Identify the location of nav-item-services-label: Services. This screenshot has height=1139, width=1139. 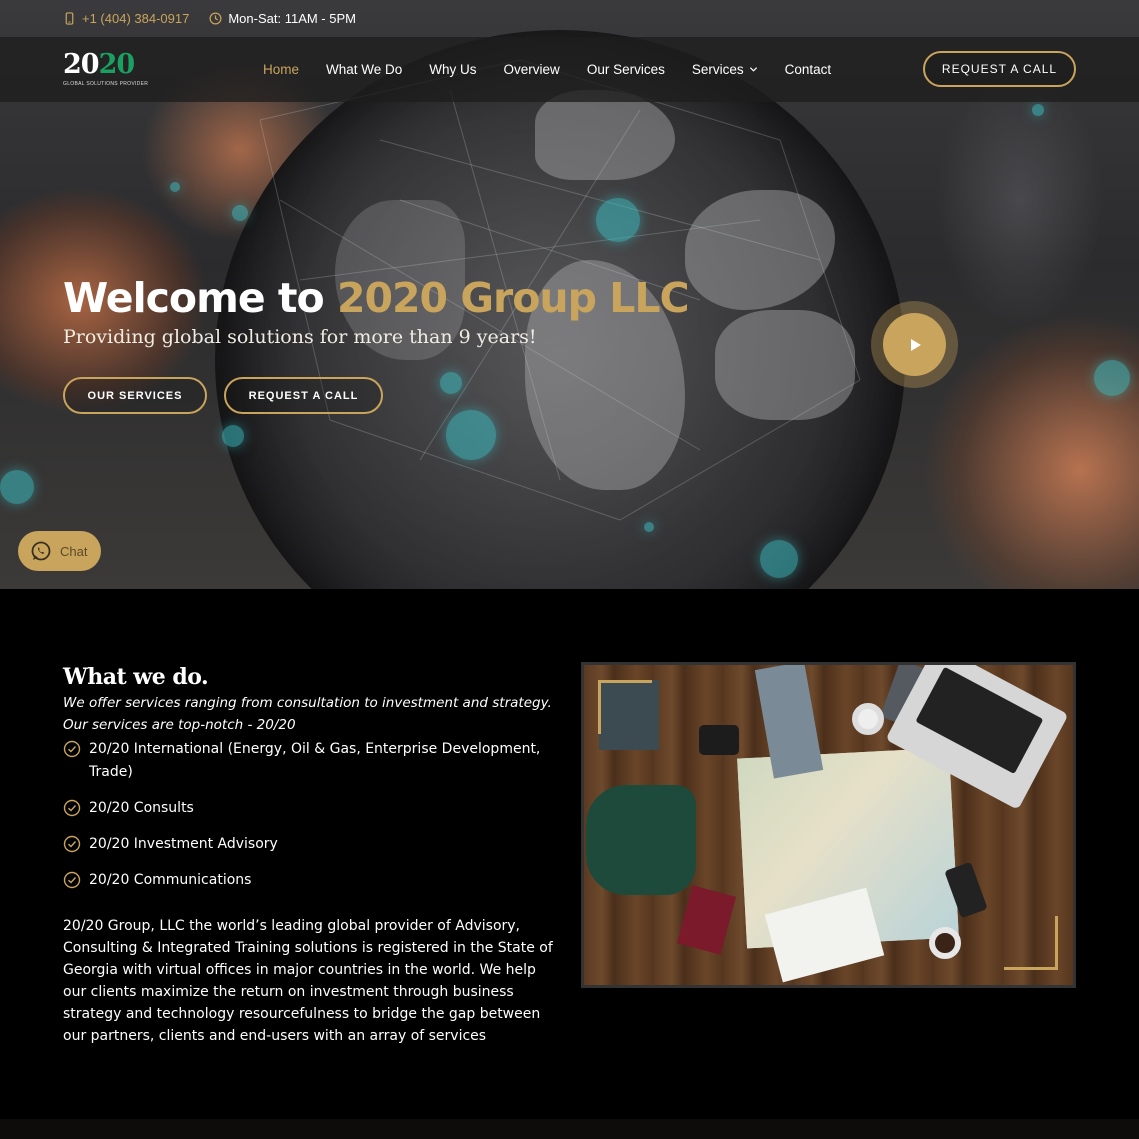
(717, 69).